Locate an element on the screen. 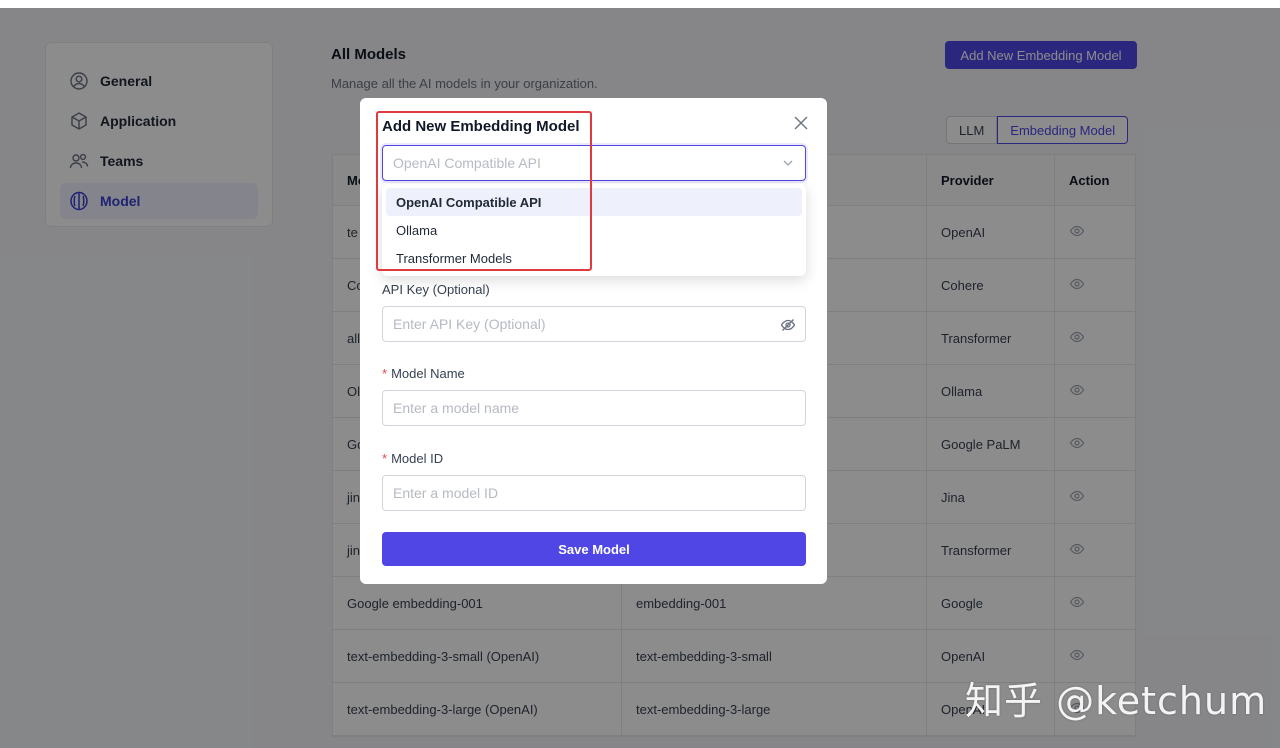  chevron-down-icon is located at coordinates (788, 164).